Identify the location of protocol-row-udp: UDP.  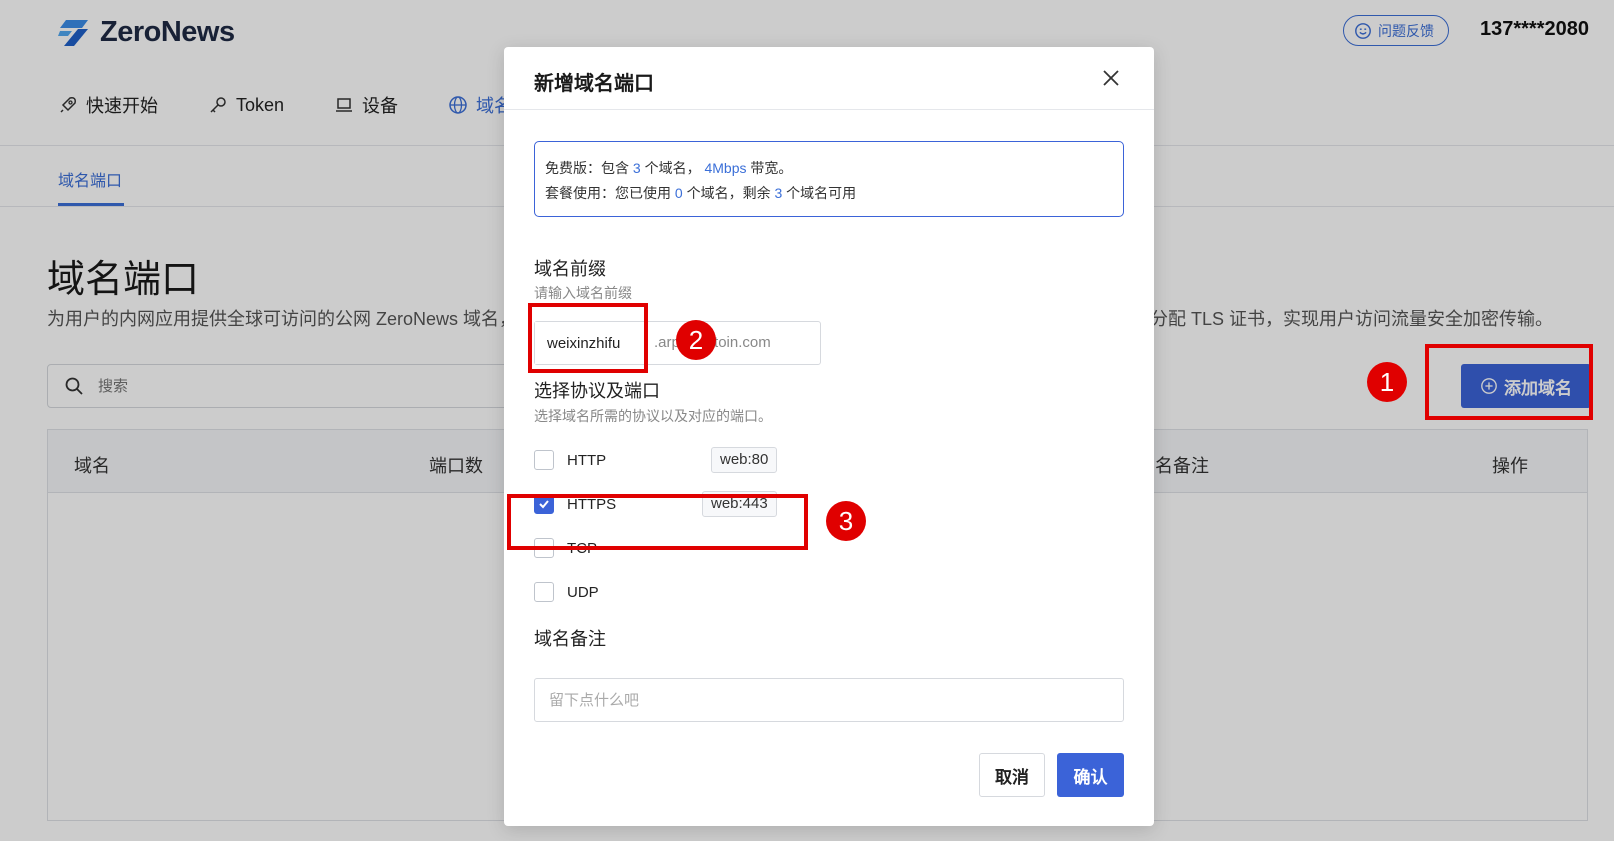
(610, 592).